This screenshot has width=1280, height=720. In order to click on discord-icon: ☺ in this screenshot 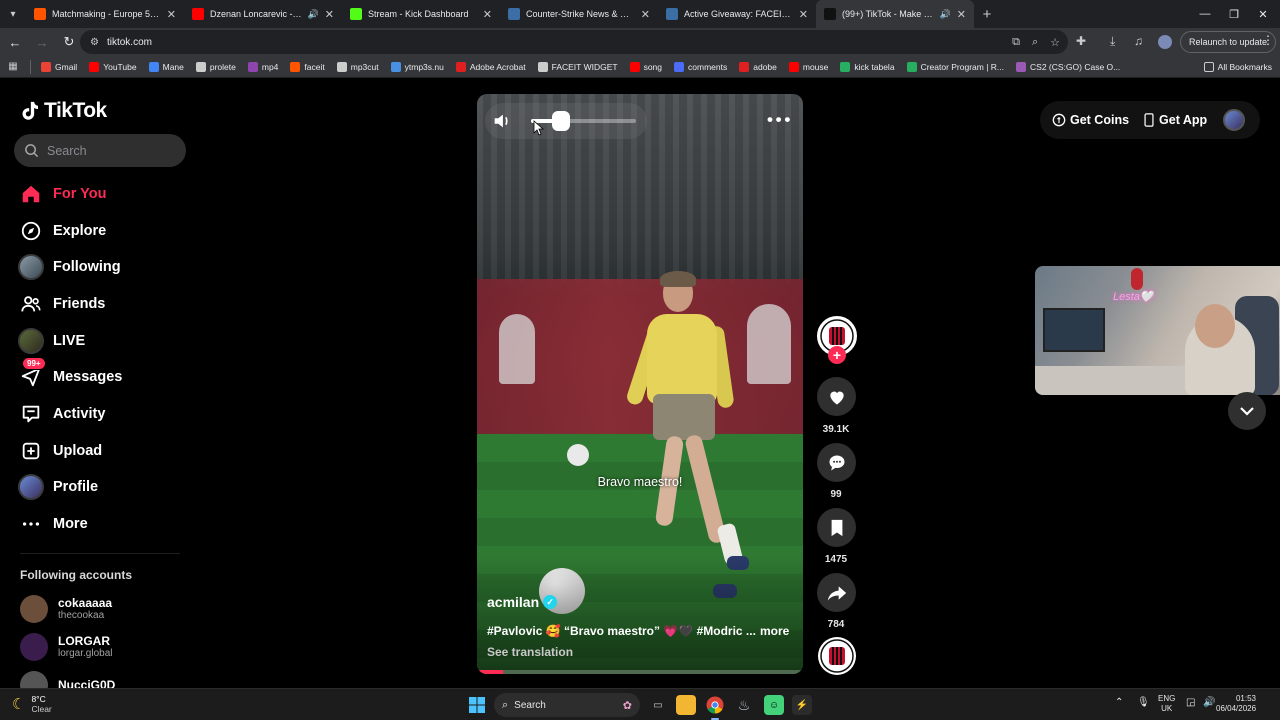, I will do `click(774, 705)`.